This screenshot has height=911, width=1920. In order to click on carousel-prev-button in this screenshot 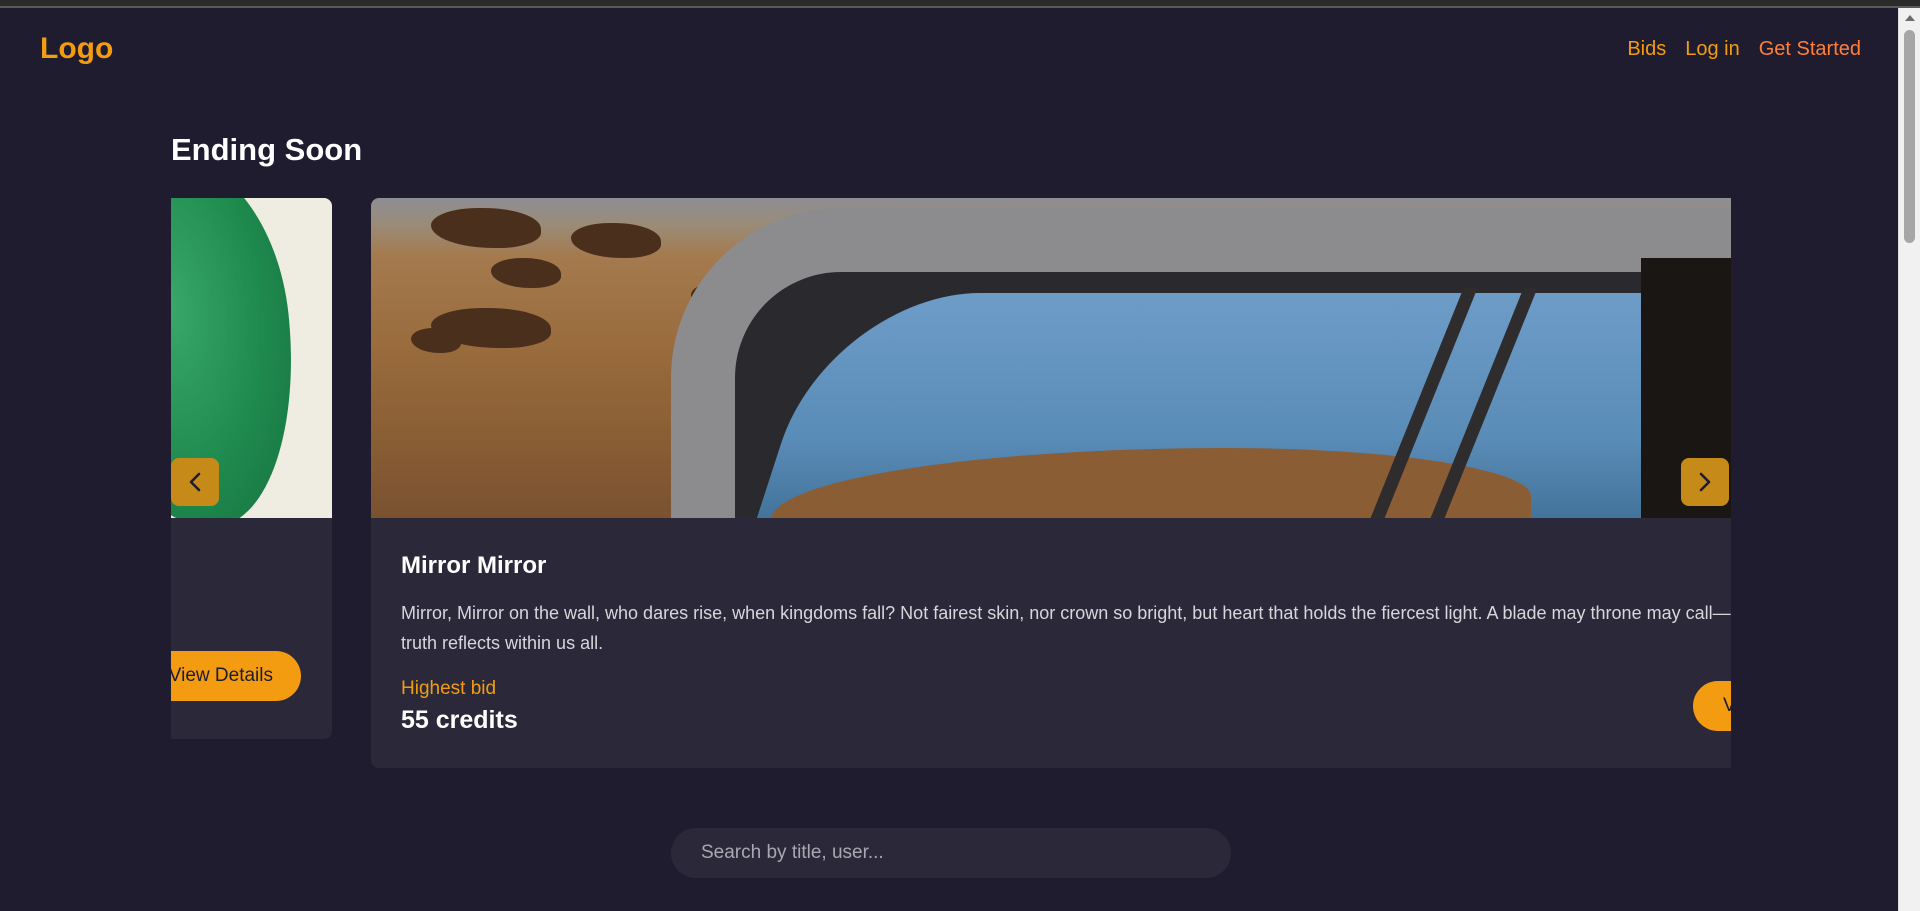, I will do `click(195, 482)`.